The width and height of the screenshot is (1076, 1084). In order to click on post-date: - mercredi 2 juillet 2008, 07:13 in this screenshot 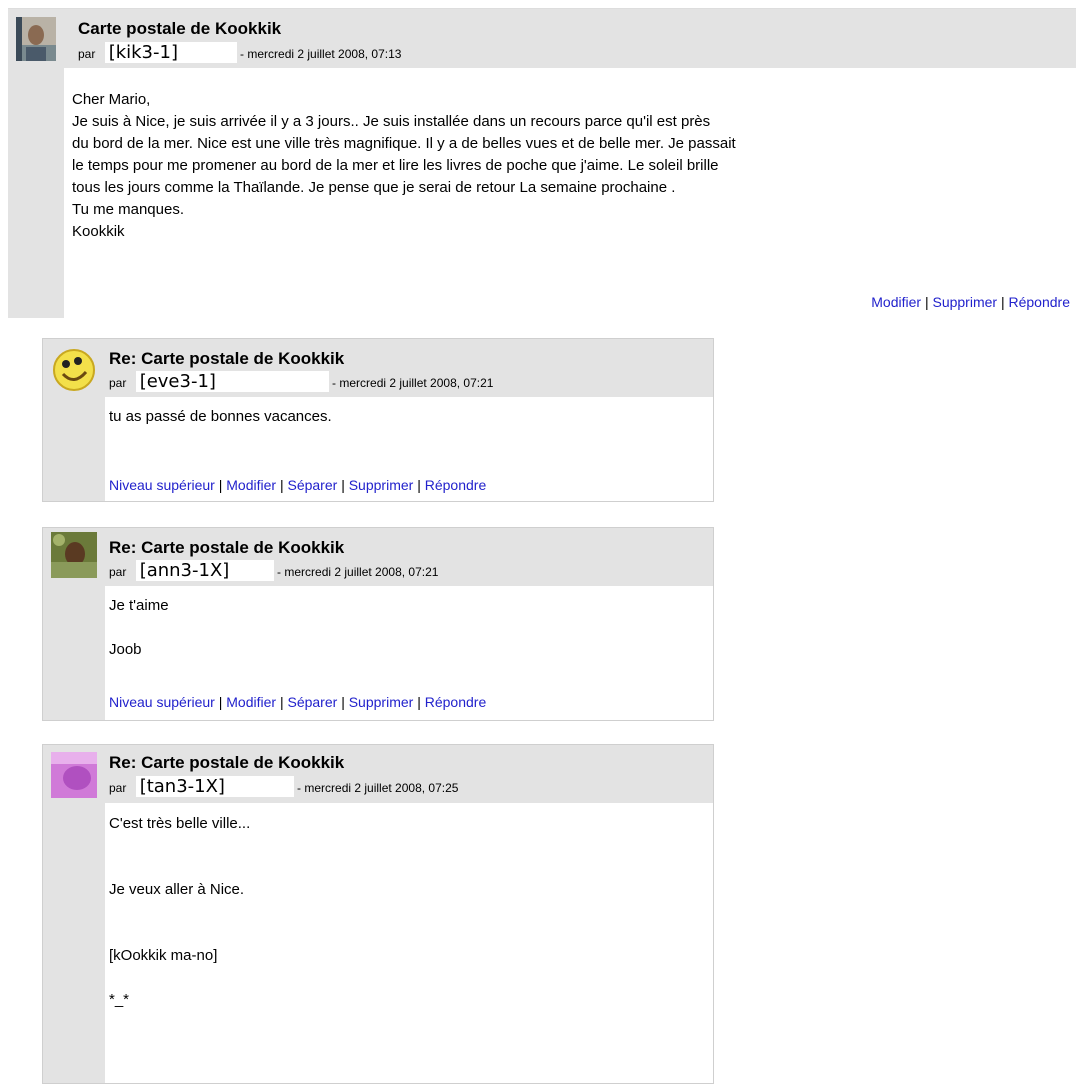, I will do `click(321, 54)`.